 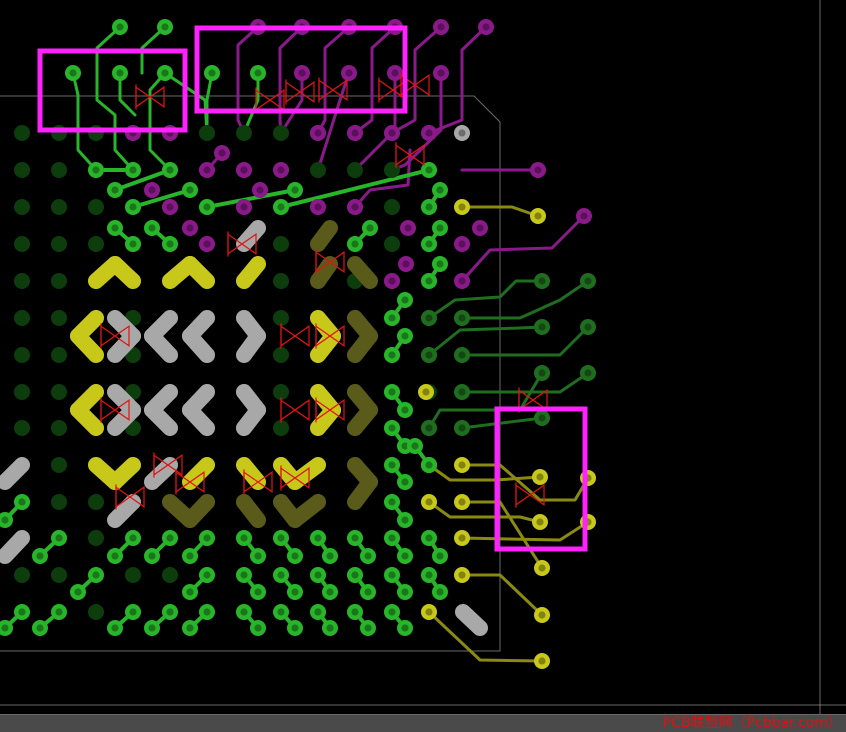 I want to click on green-fanout, so click(x=161, y=198).